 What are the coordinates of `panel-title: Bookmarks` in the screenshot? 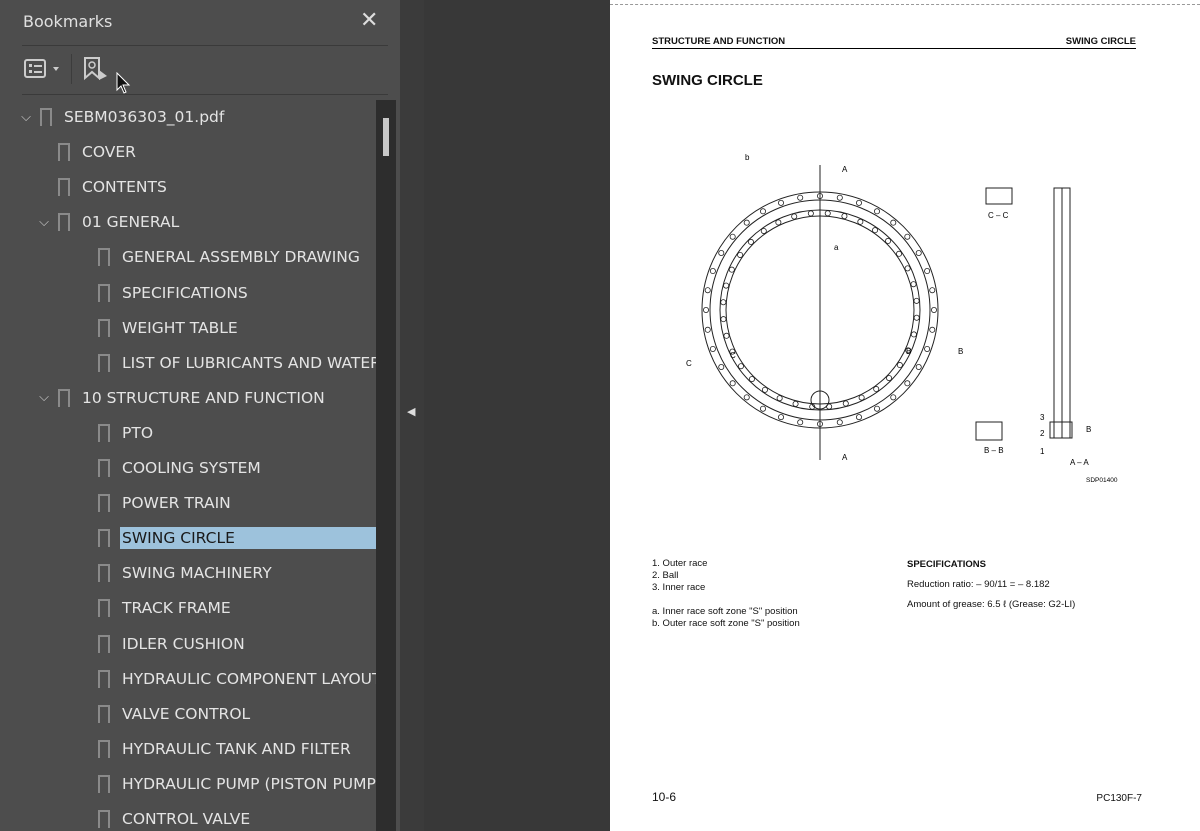 It's located at (68, 21).